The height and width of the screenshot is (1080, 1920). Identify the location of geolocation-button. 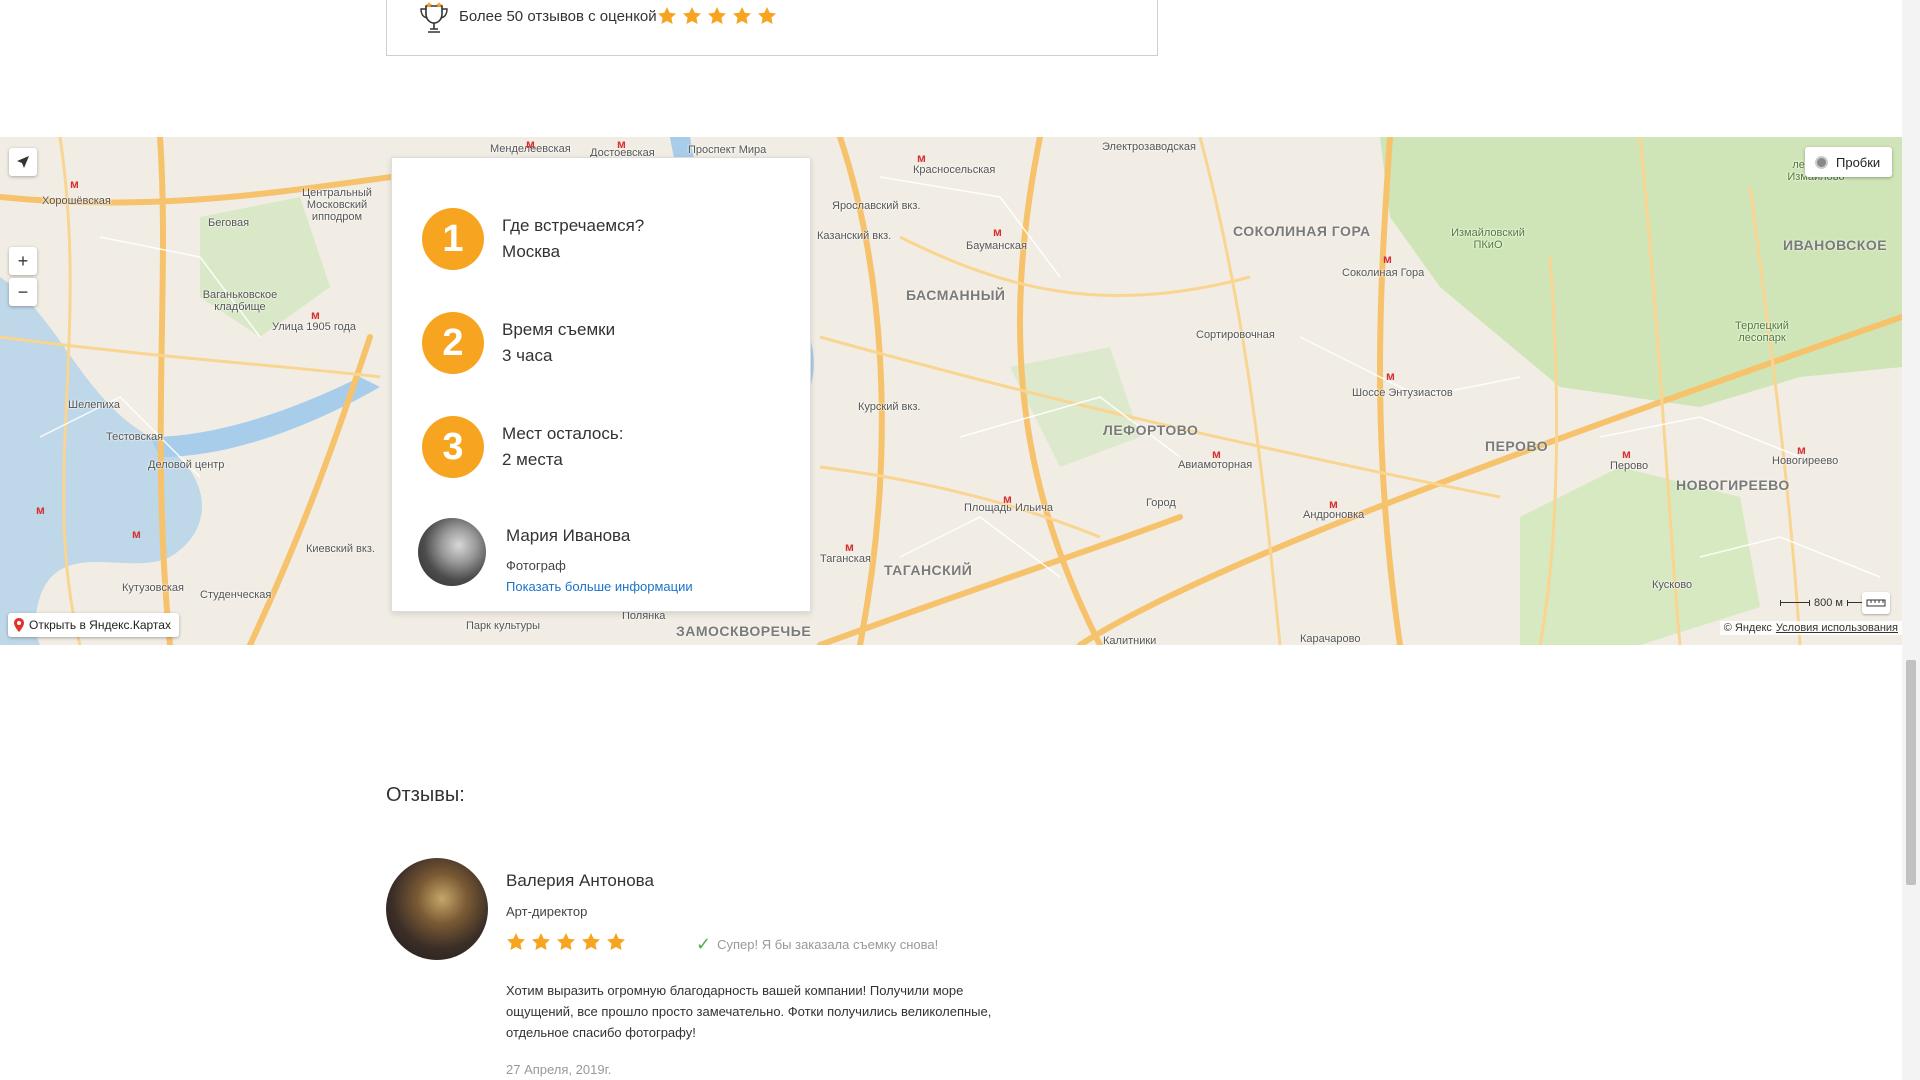
(23, 162).